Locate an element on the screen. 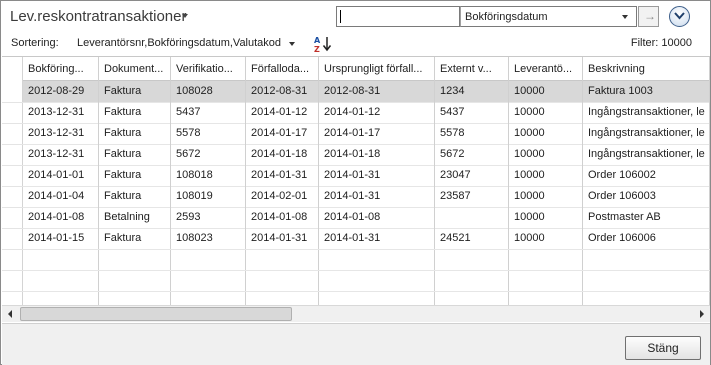 This screenshot has width=711, height=365. arrow-left-icon is located at coordinates (10, 314).